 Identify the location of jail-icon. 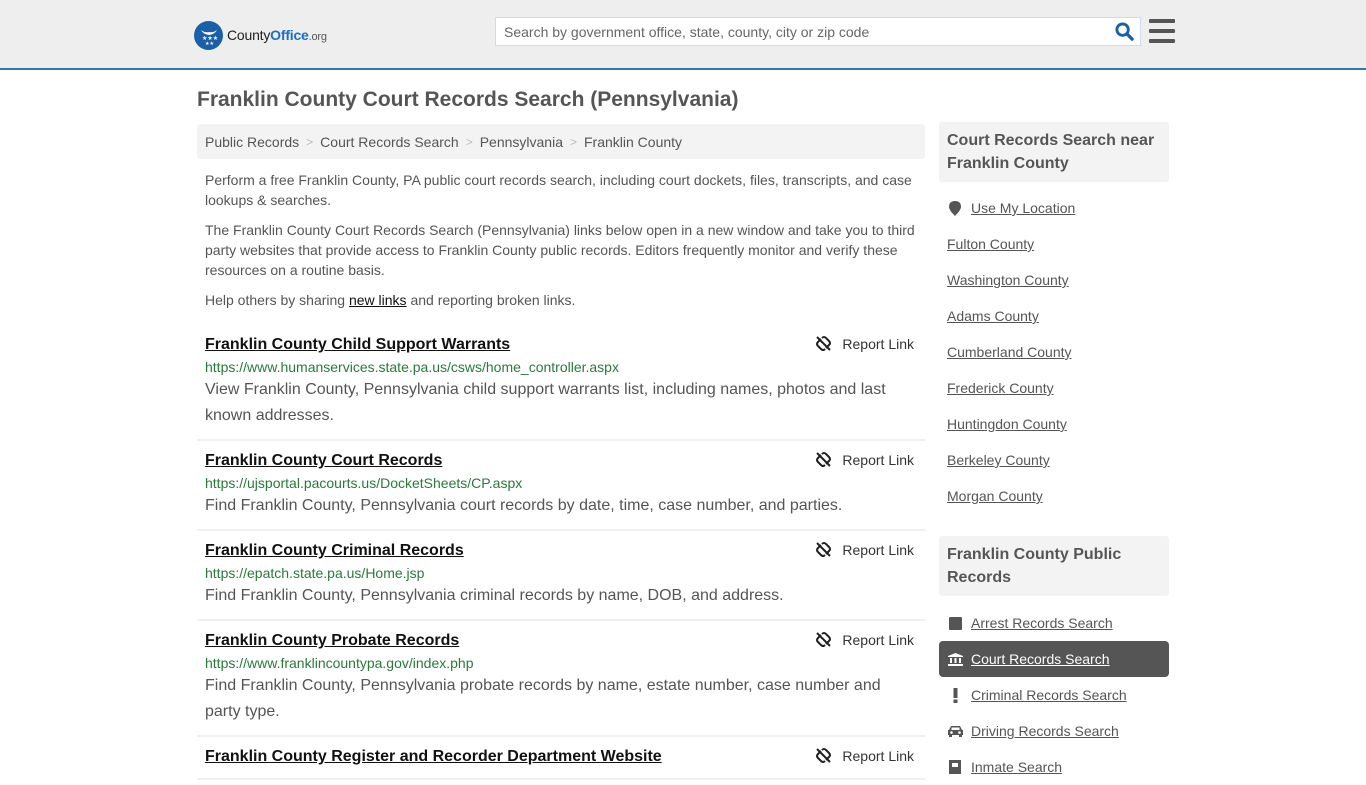
(955, 767).